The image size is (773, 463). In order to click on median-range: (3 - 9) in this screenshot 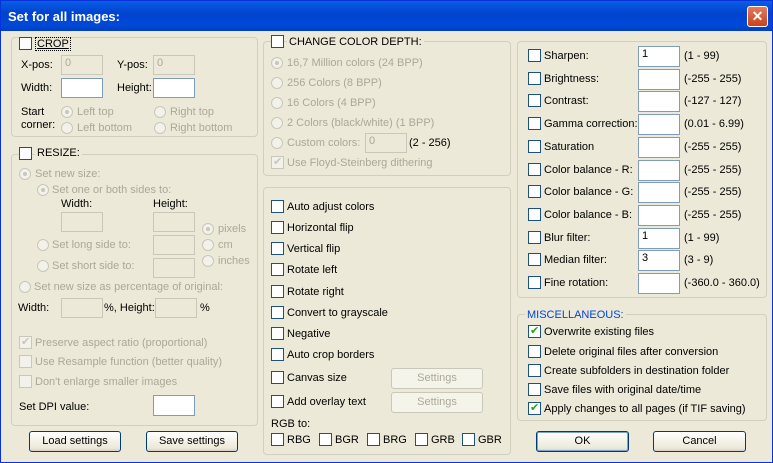, I will do `click(699, 260)`.